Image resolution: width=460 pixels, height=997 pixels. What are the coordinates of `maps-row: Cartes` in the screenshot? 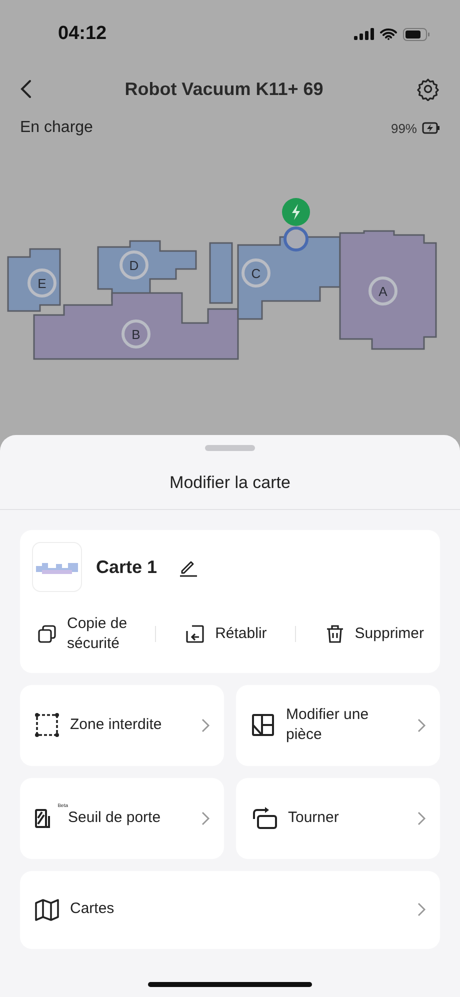 It's located at (230, 909).